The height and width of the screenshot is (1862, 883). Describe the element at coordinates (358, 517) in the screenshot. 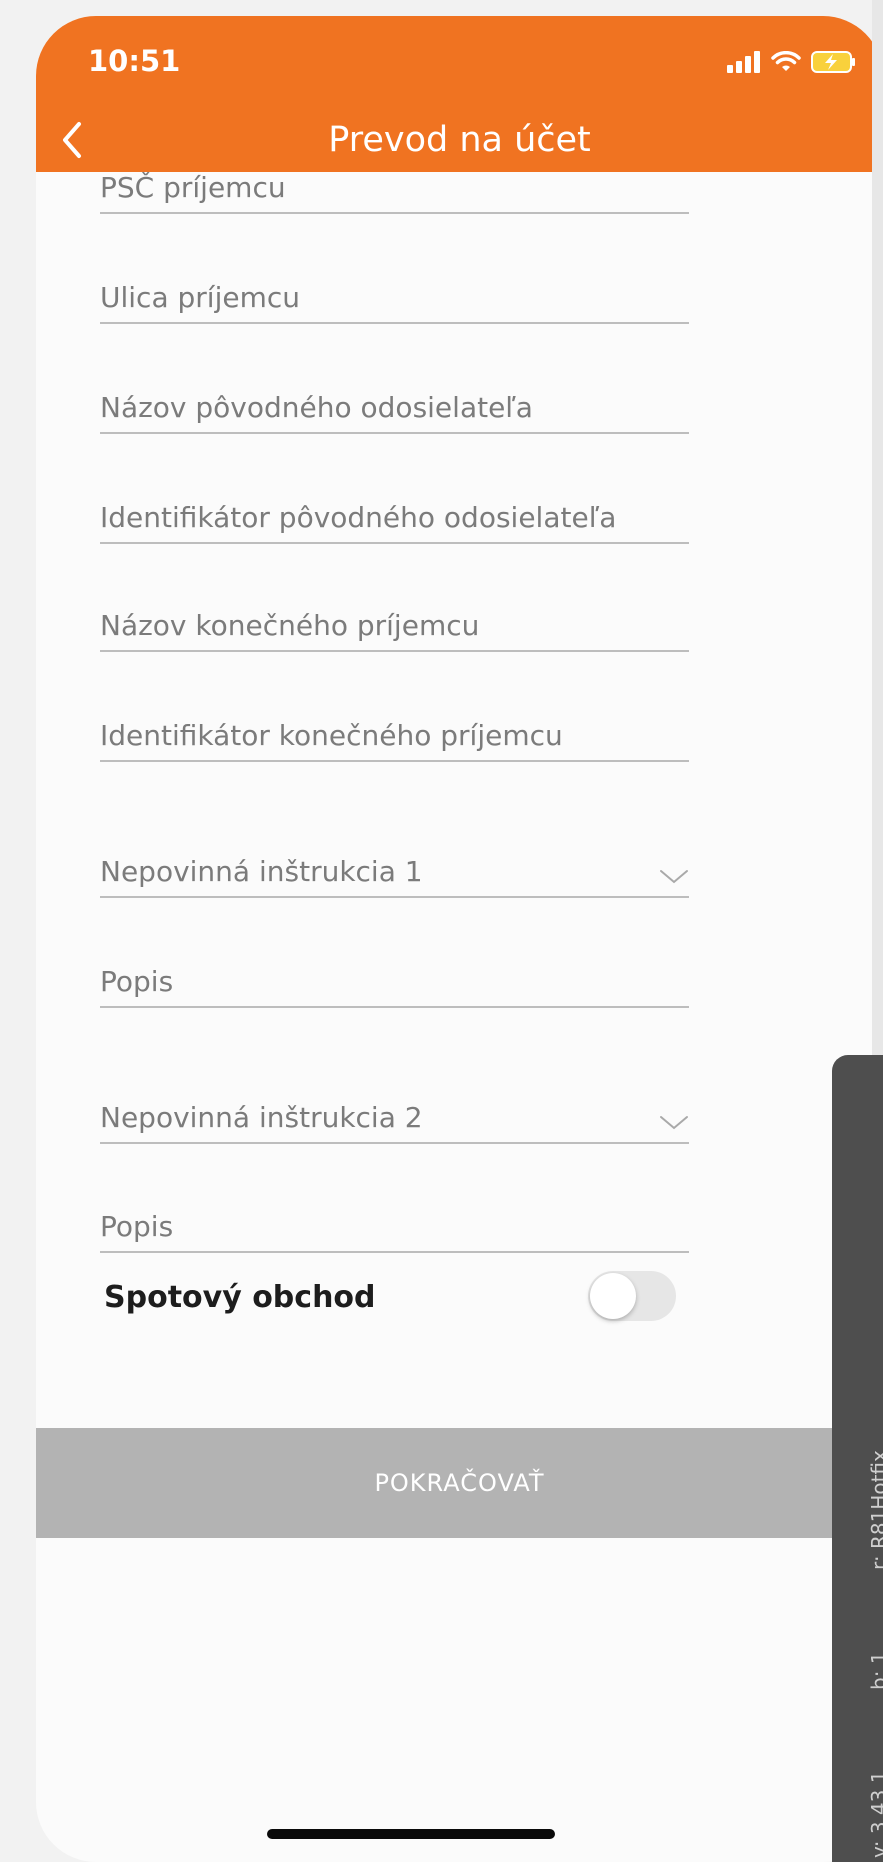

I see `field-label: Identifikátor pôvodného odosielateľa` at that location.